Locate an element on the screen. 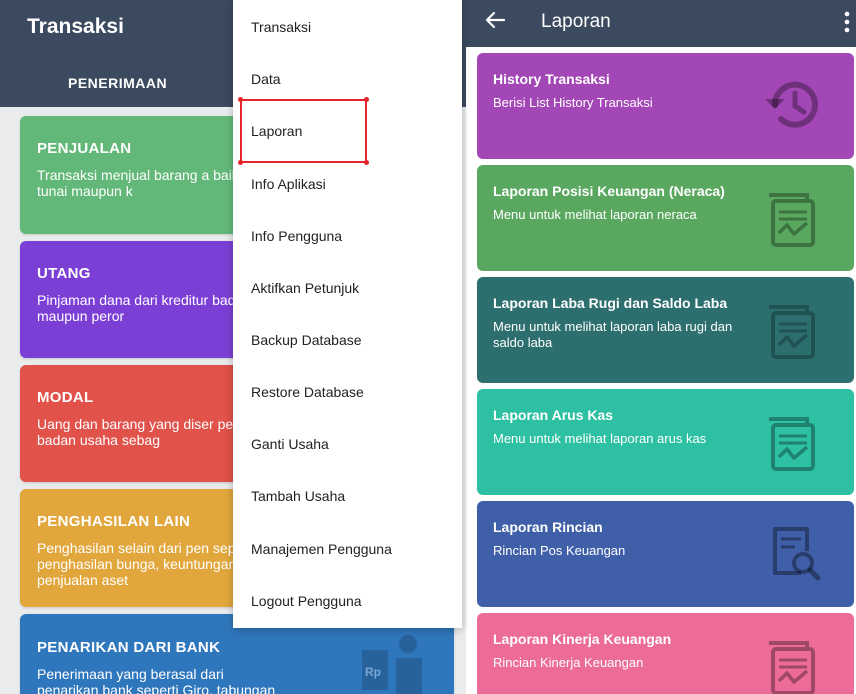  tab-penerimaan: PENERIMAAN is located at coordinates (117, 83).